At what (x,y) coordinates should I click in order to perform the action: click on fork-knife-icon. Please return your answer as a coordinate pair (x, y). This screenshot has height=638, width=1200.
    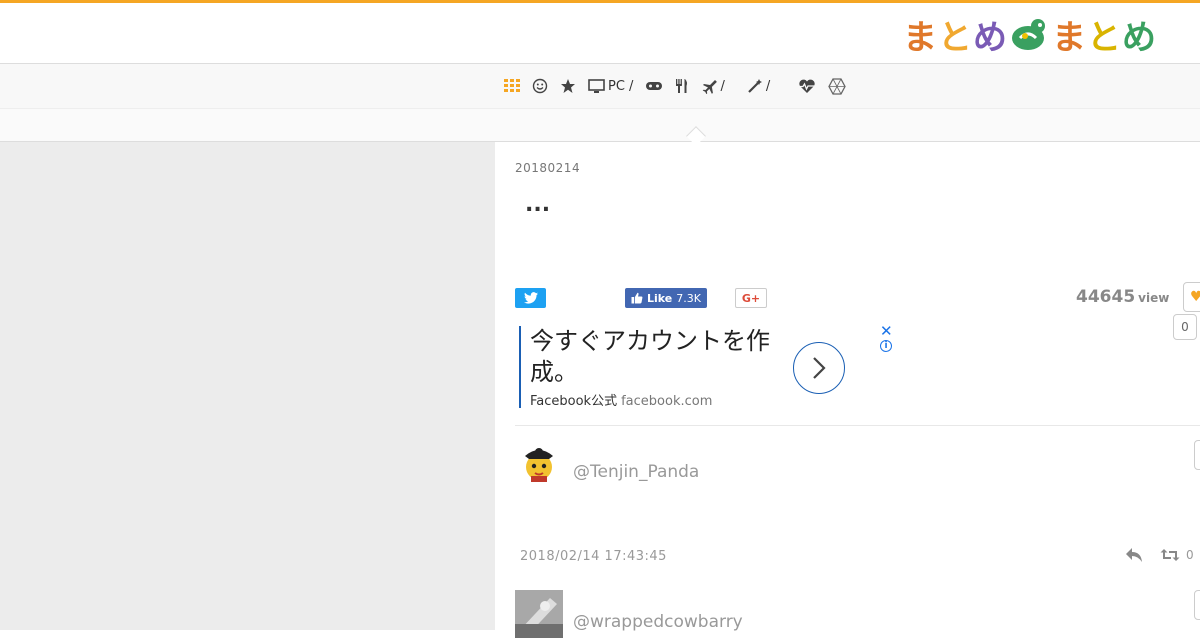
    Looking at the image, I should click on (682, 86).